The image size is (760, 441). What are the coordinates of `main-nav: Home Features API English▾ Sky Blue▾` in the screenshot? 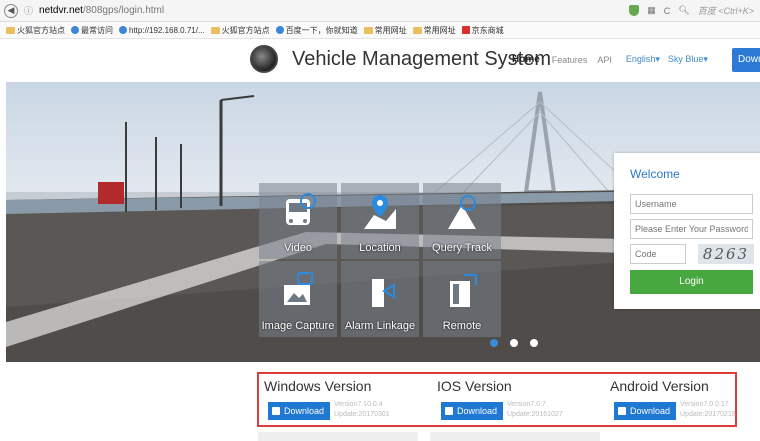 It's located at (610, 59).